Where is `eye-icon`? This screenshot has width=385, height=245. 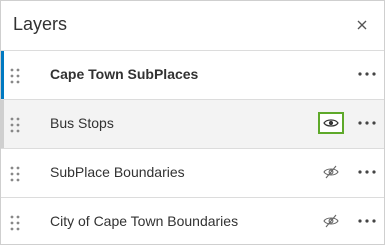 eye-icon is located at coordinates (331, 123).